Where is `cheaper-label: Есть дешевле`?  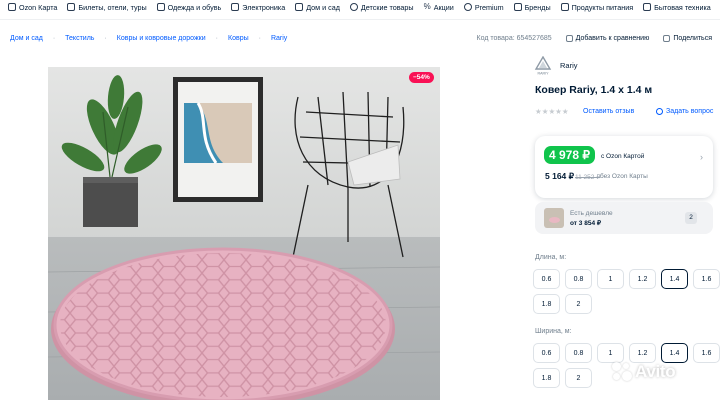
cheaper-label: Есть дешевле is located at coordinates (591, 213).